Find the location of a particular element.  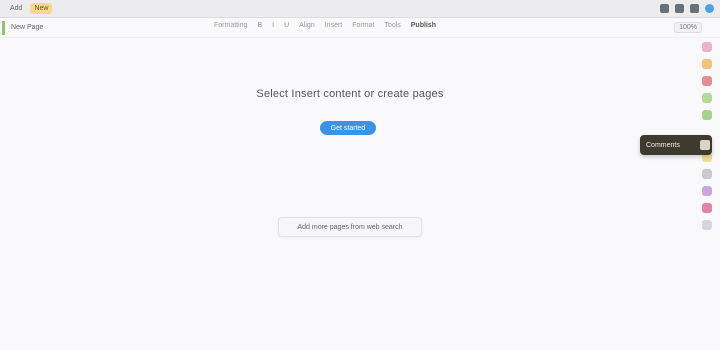

top-tabs: Add New is located at coordinates (26, 8).